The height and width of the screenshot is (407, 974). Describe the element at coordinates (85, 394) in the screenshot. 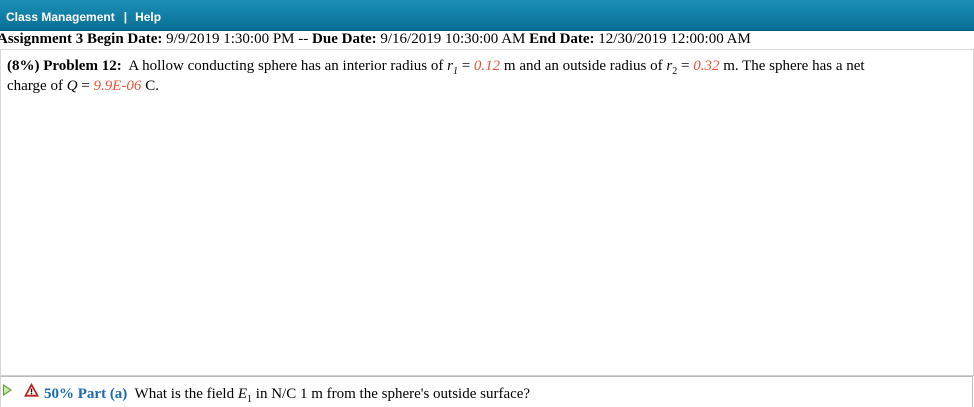

I see `part-a-label: 50% Part (a)` at that location.